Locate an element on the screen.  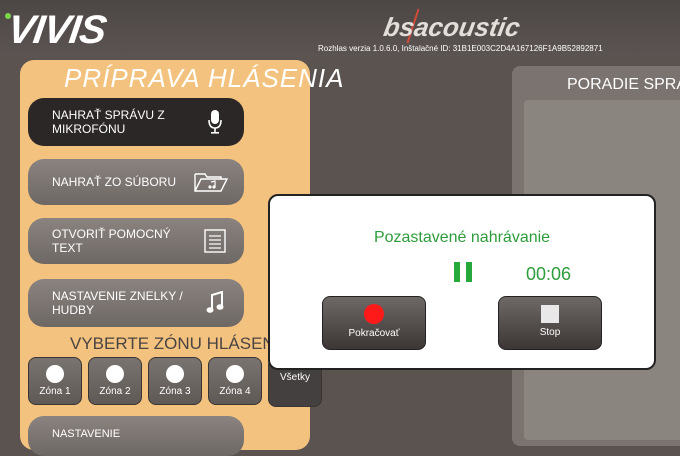
continue-button: Pokračovať is located at coordinates (374, 323).